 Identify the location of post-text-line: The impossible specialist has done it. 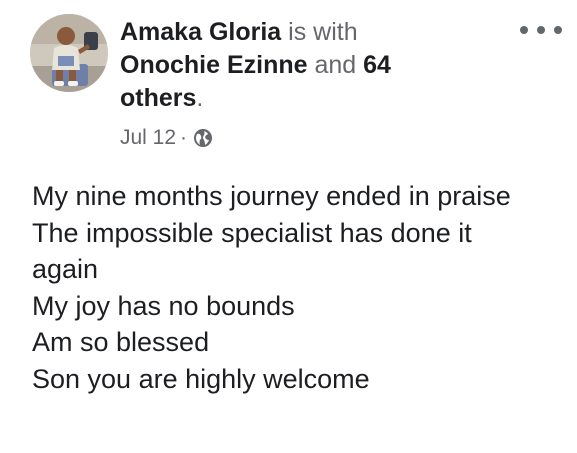
(252, 232).